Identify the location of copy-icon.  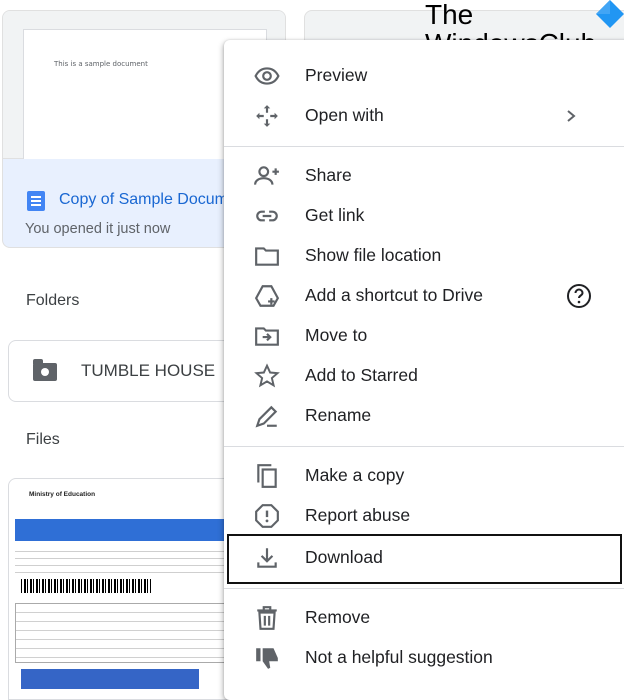
(269, 476).